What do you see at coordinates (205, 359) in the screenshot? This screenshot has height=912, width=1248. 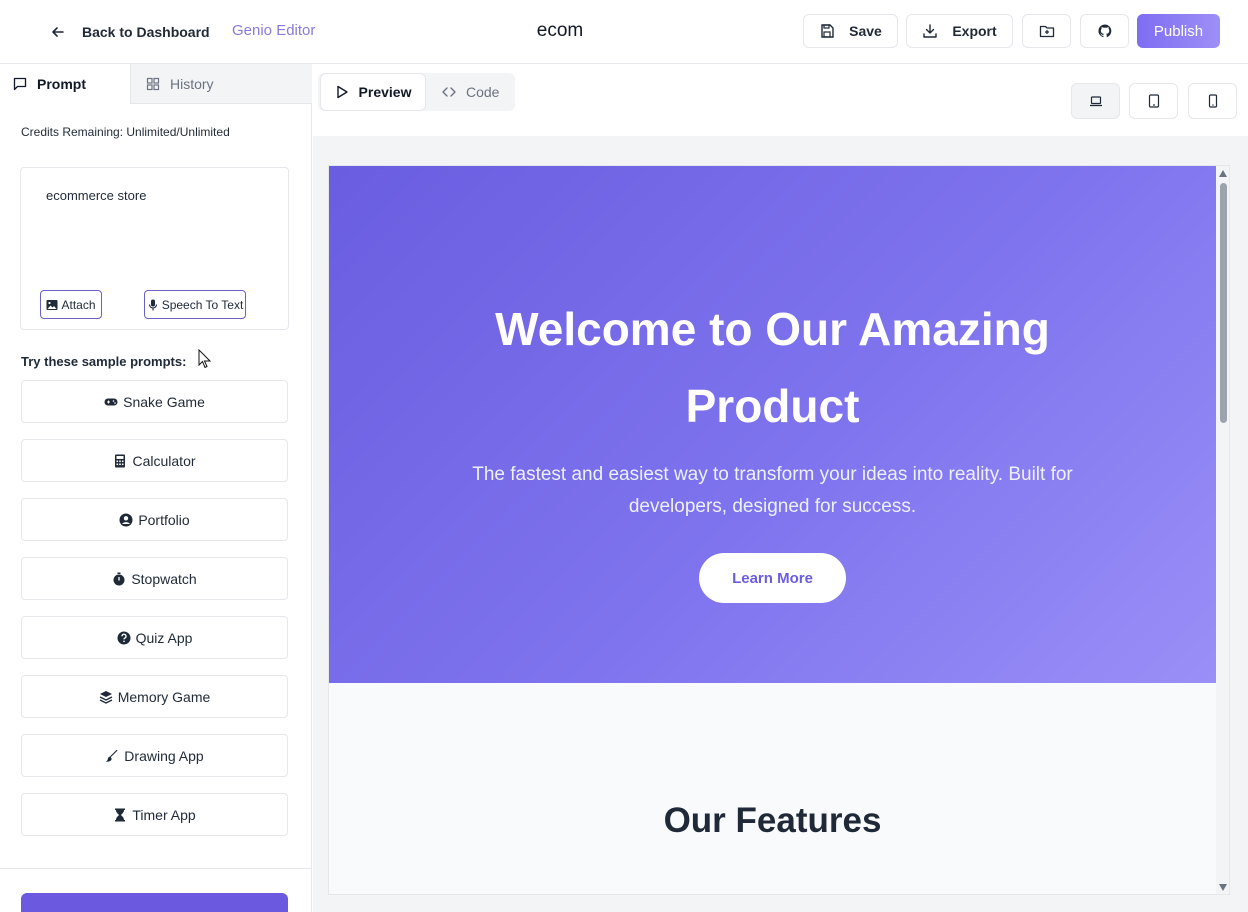 I see `mouse-cursor-icon` at bounding box center [205, 359].